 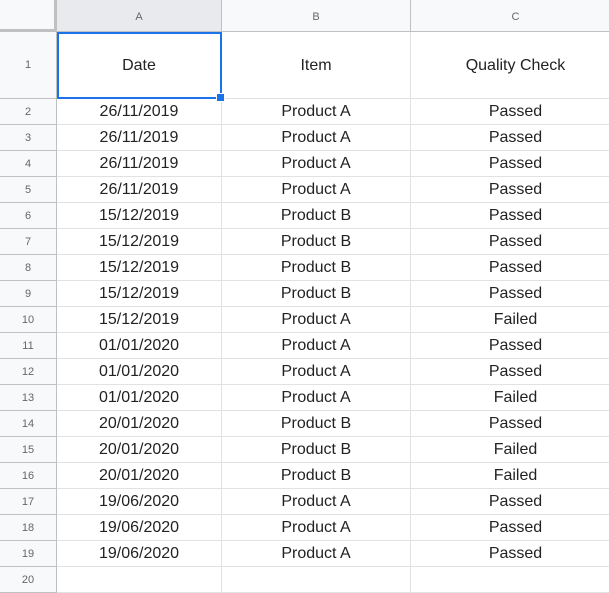 I want to click on row-header: 17, so click(x=28, y=502).